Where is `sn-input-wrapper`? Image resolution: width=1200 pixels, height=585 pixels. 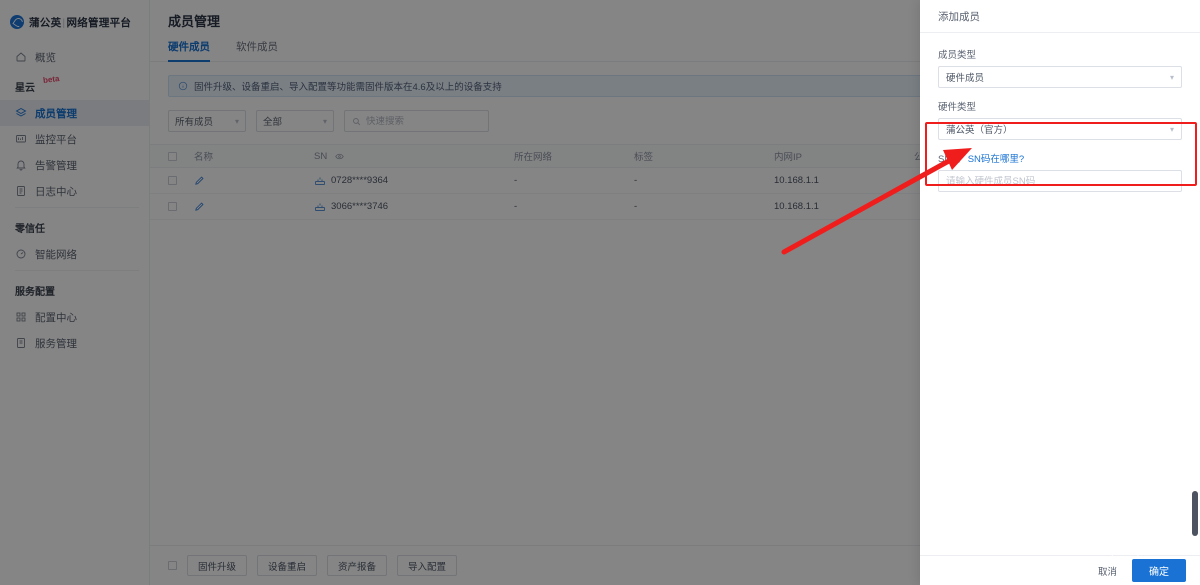
sn-input-wrapper is located at coordinates (1060, 181).